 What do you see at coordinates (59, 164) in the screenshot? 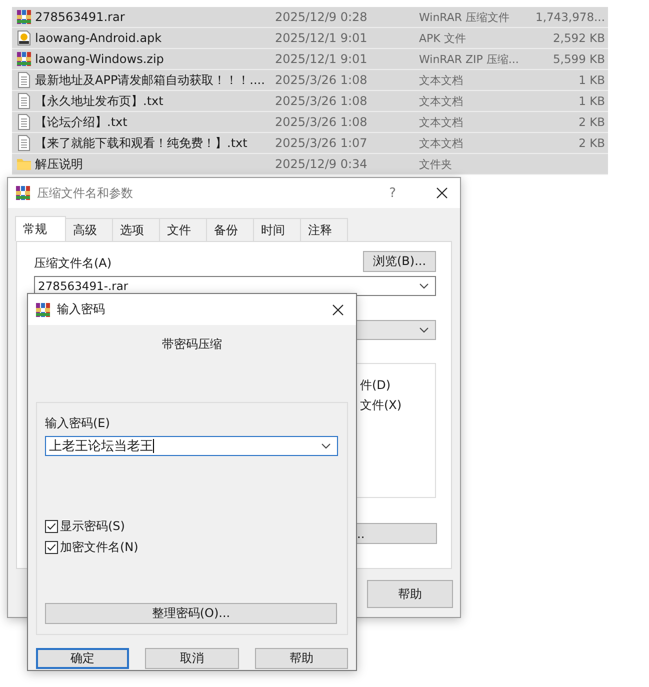
I see `file-name: 解压说明` at bounding box center [59, 164].